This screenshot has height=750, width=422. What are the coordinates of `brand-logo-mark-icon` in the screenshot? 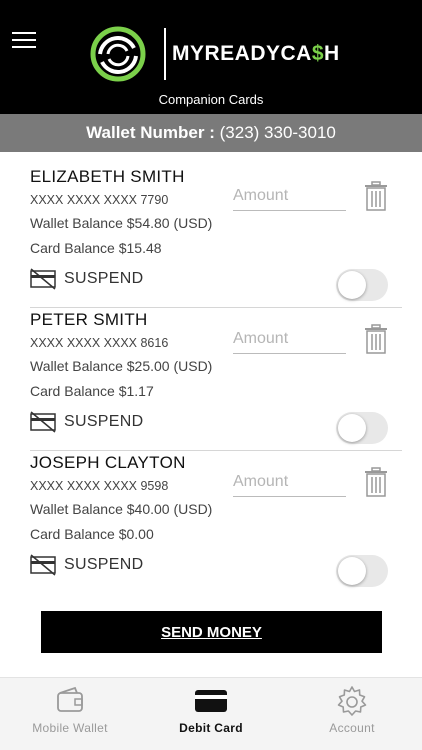 It's located at (118, 54).